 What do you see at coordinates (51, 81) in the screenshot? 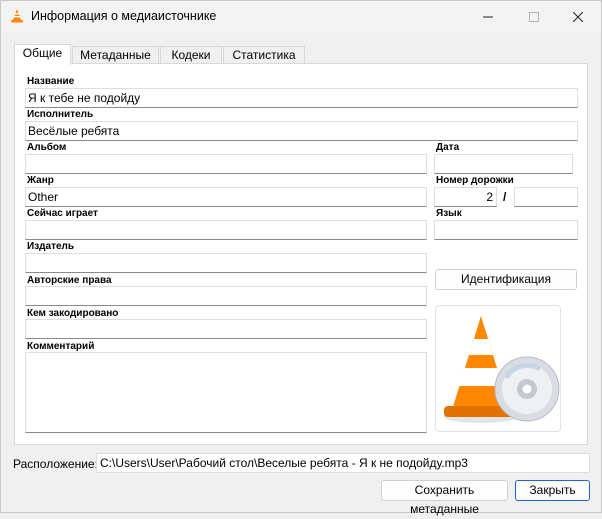
I see `title-label: Название` at bounding box center [51, 81].